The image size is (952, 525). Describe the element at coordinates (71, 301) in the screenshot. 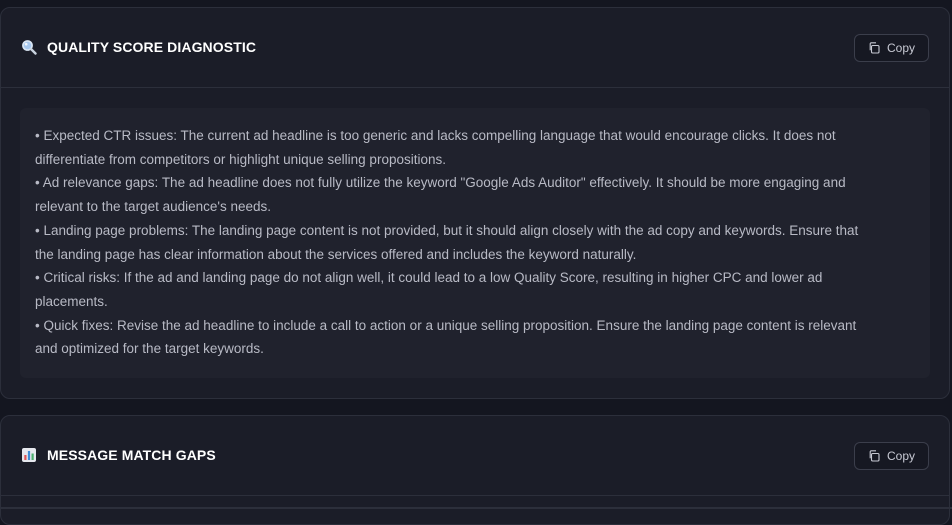

I see `content-line: placements.` at that location.